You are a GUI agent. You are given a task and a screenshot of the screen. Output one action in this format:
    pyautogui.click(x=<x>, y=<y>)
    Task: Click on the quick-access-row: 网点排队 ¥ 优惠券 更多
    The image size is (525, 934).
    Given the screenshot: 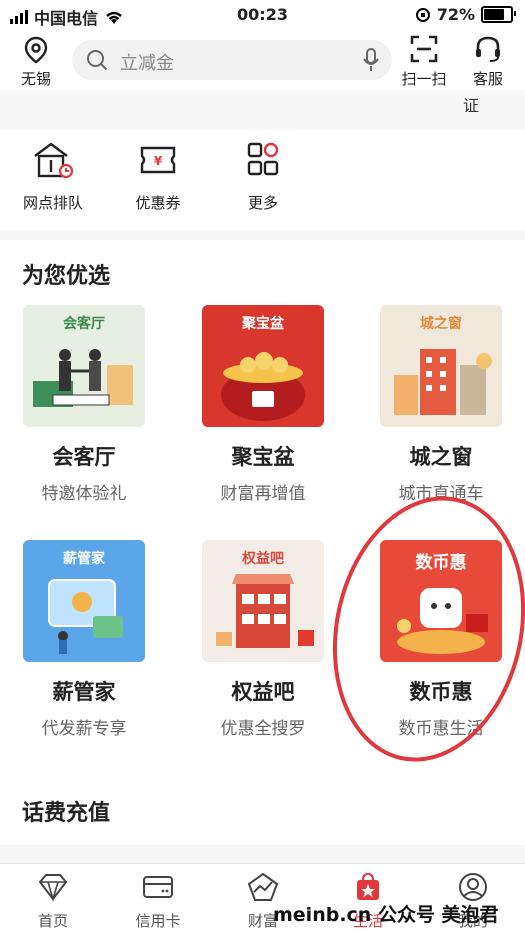 What is the action you would take?
    pyautogui.click(x=262, y=180)
    